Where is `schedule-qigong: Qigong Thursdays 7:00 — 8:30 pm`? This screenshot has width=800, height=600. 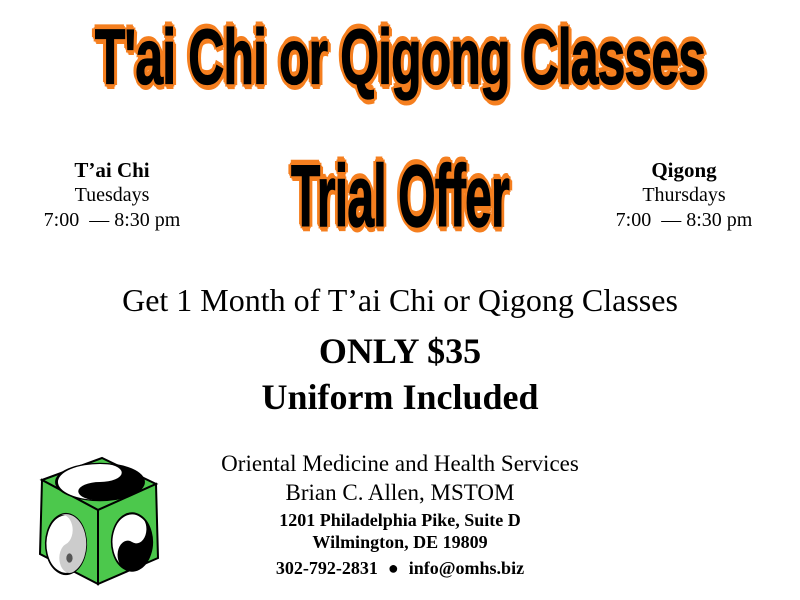
schedule-qigong: Qigong Thursdays 7:00 — 8:30 pm is located at coordinates (684, 195).